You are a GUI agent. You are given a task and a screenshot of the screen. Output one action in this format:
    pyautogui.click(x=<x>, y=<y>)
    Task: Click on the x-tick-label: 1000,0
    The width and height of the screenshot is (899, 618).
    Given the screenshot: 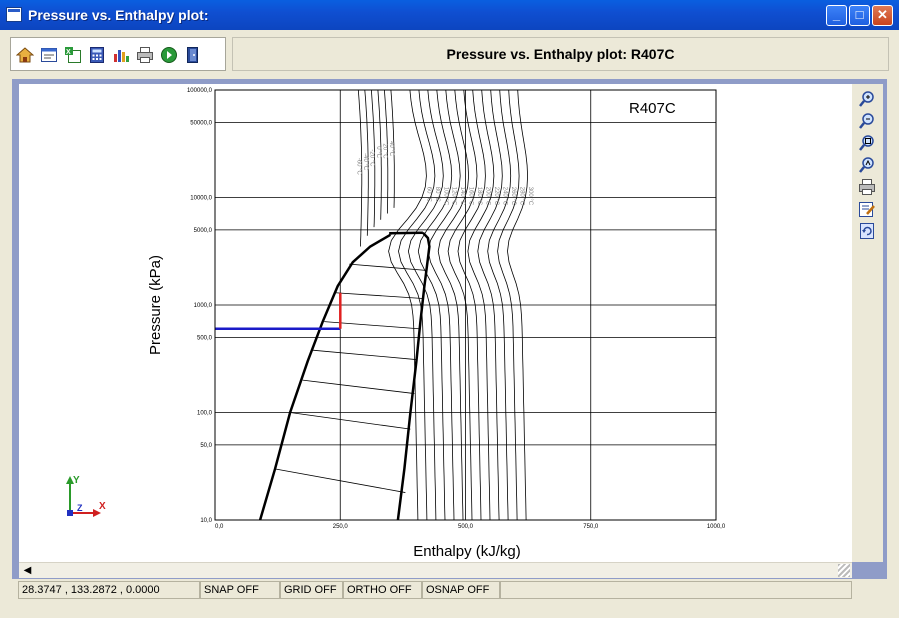 What is the action you would take?
    pyautogui.click(x=716, y=527)
    